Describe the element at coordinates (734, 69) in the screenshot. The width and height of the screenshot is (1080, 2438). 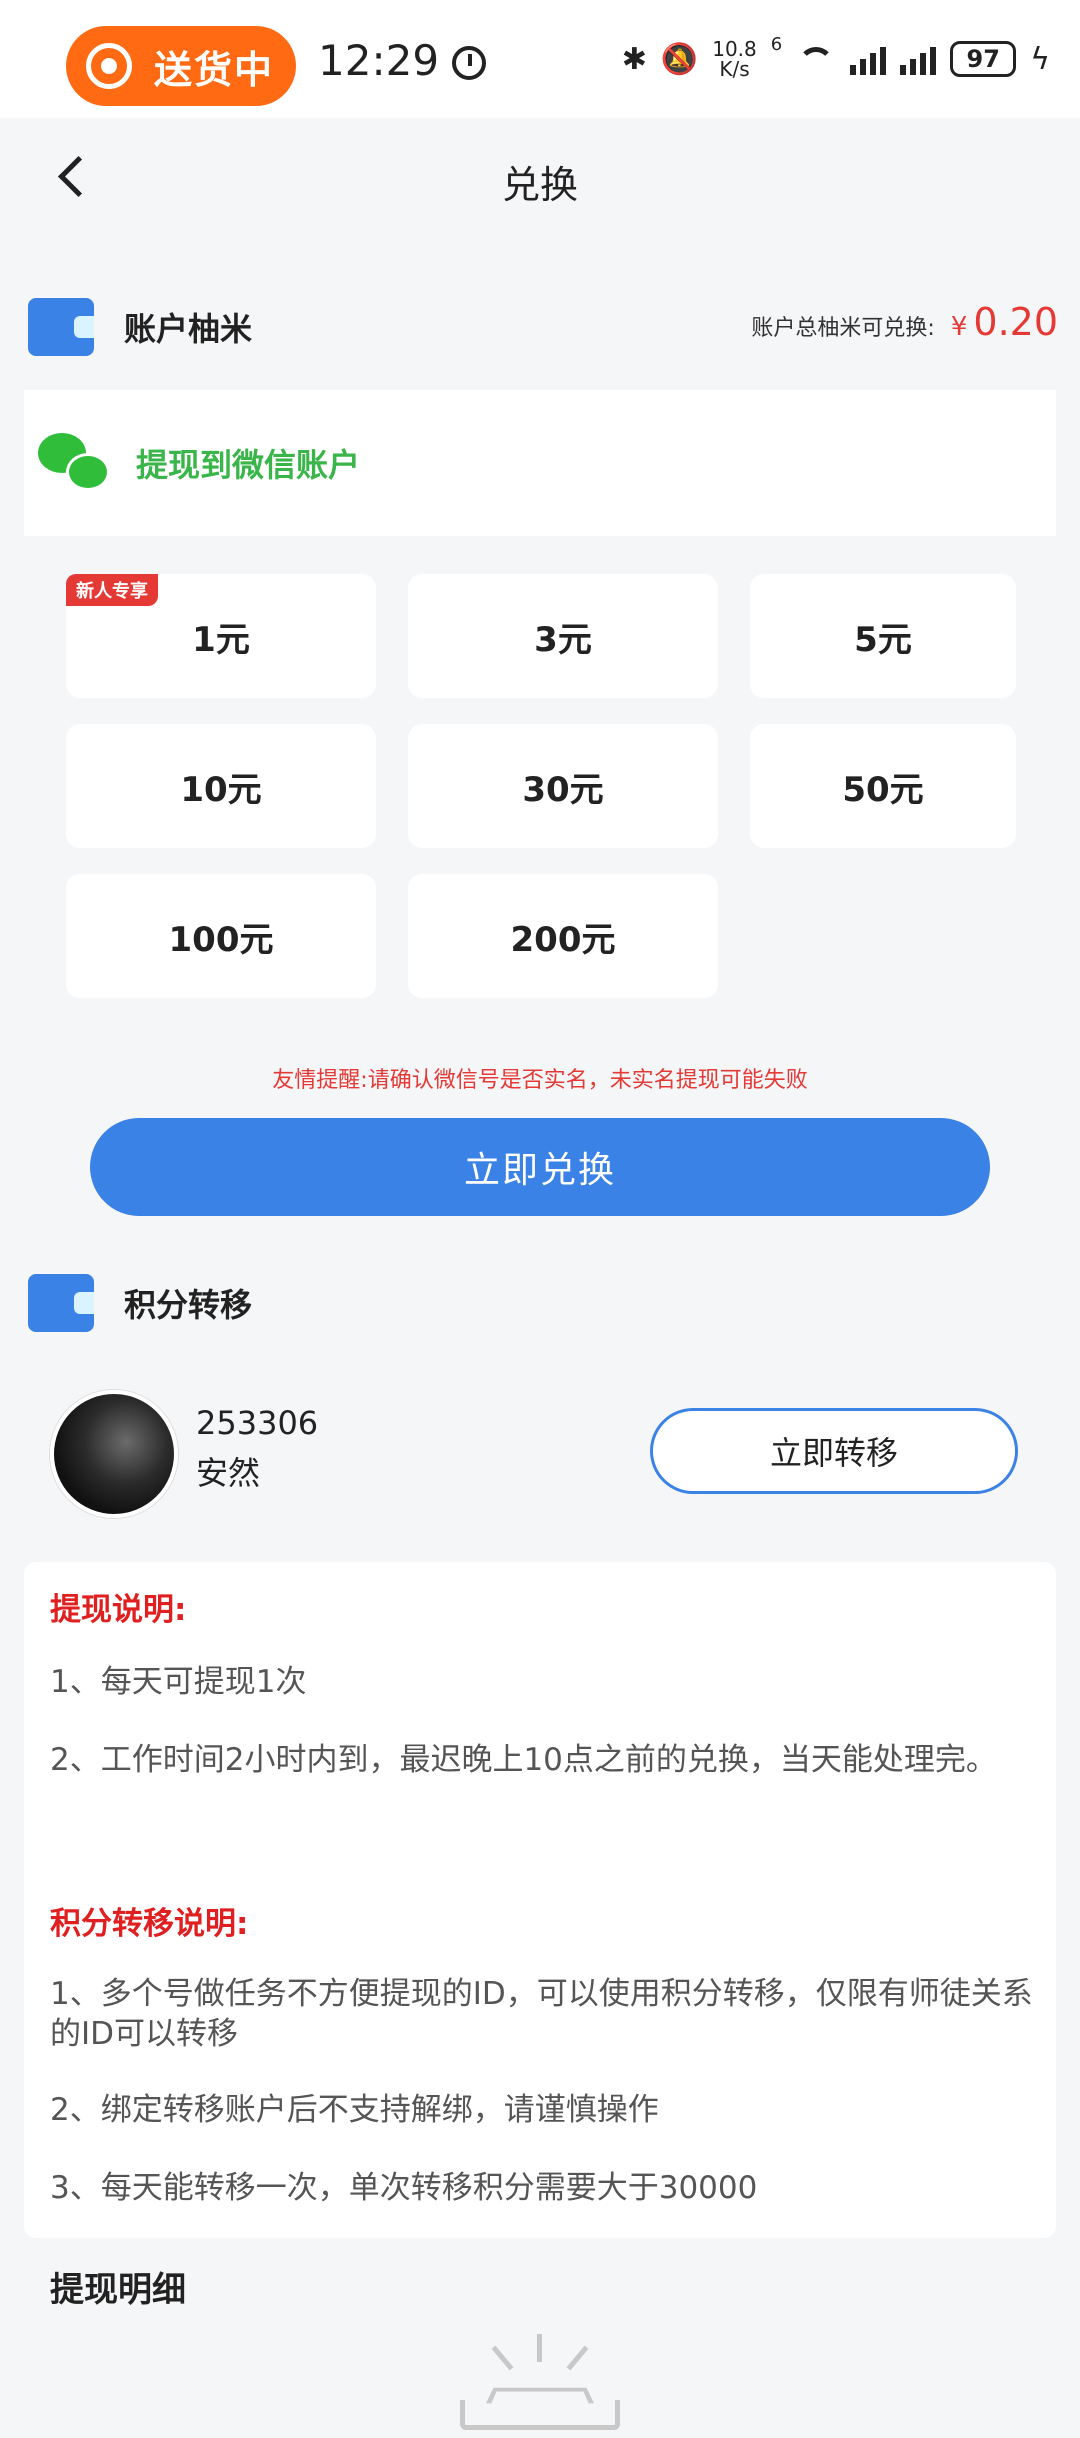
I see `network-speed-unit: K/s` at that location.